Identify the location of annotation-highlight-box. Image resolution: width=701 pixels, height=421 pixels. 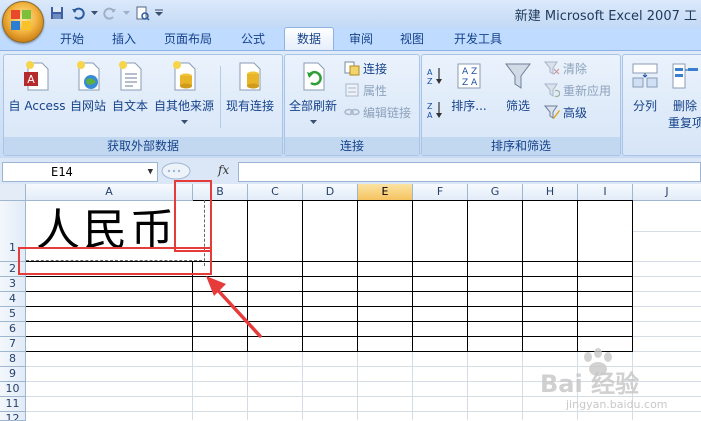
(115, 261).